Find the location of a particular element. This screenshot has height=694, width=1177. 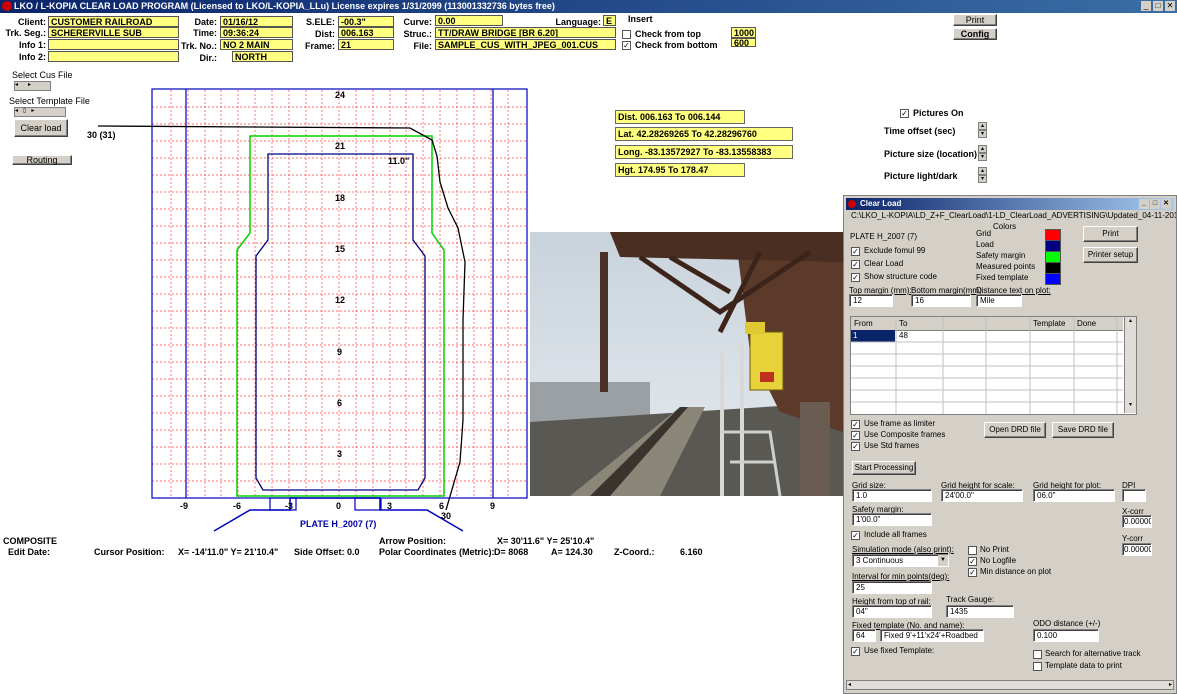

top-margin-input: 12 is located at coordinates (871, 300).